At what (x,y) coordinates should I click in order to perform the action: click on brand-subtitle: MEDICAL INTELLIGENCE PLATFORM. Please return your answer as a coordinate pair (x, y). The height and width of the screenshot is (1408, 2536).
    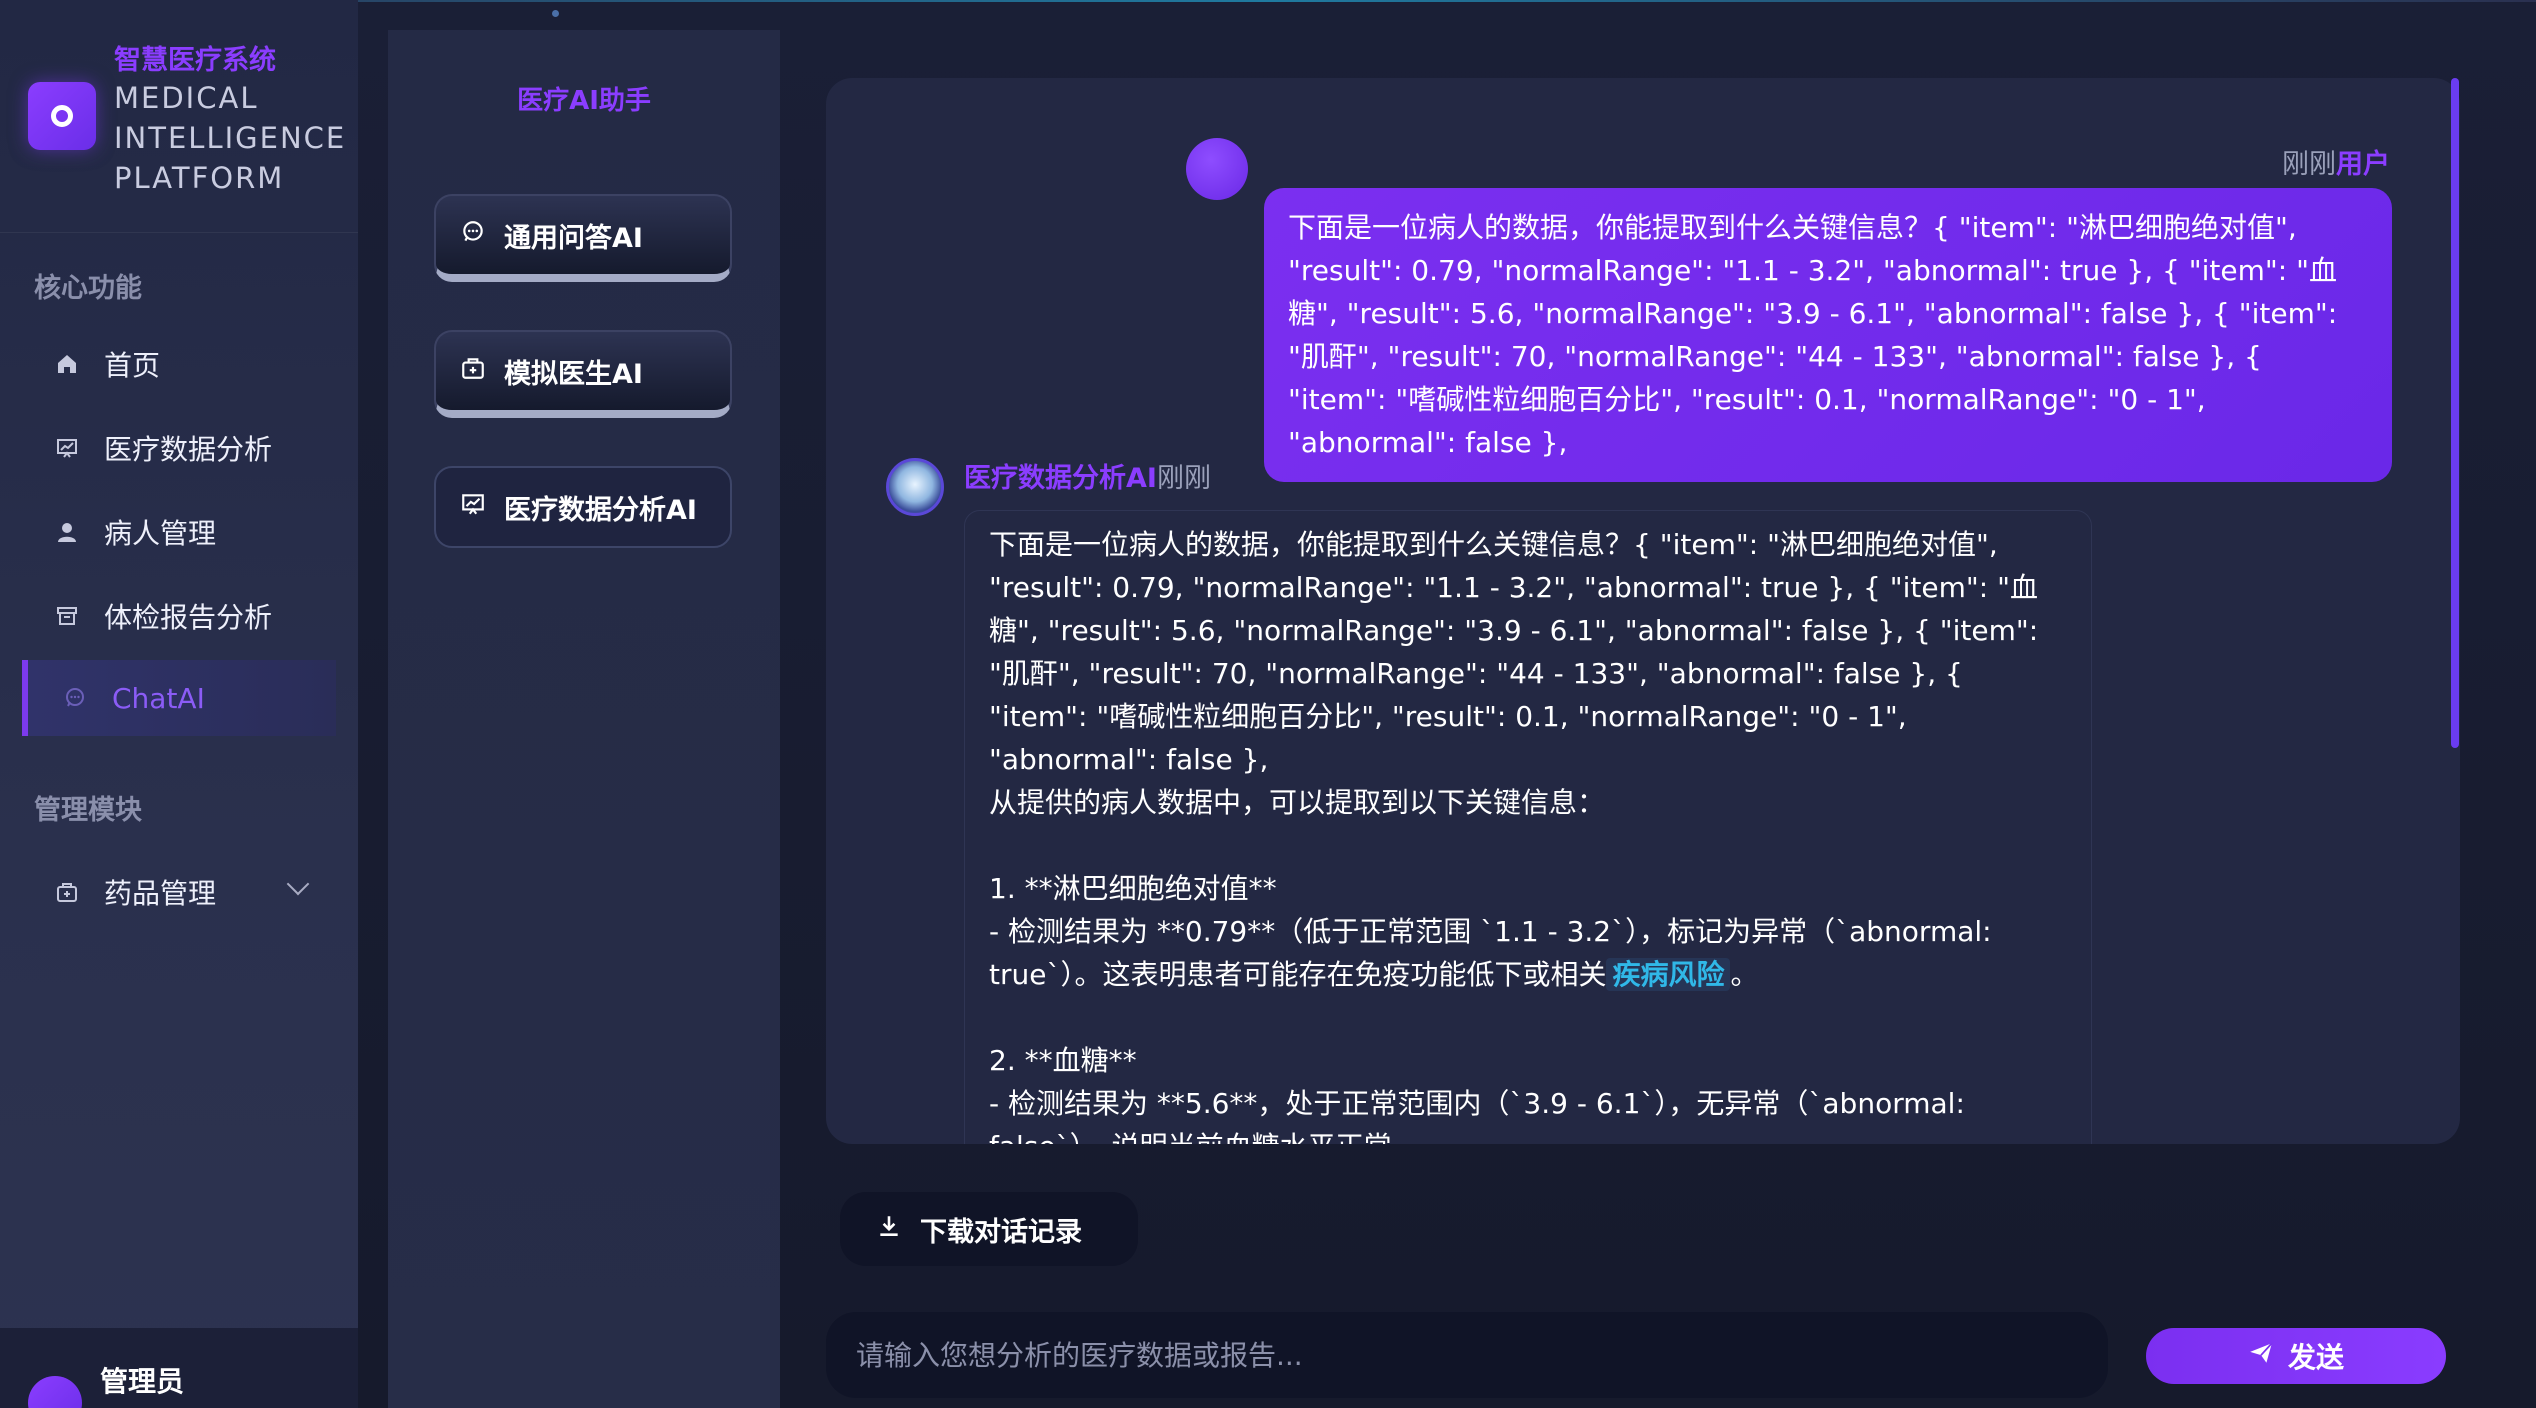
    Looking at the image, I should click on (230, 138).